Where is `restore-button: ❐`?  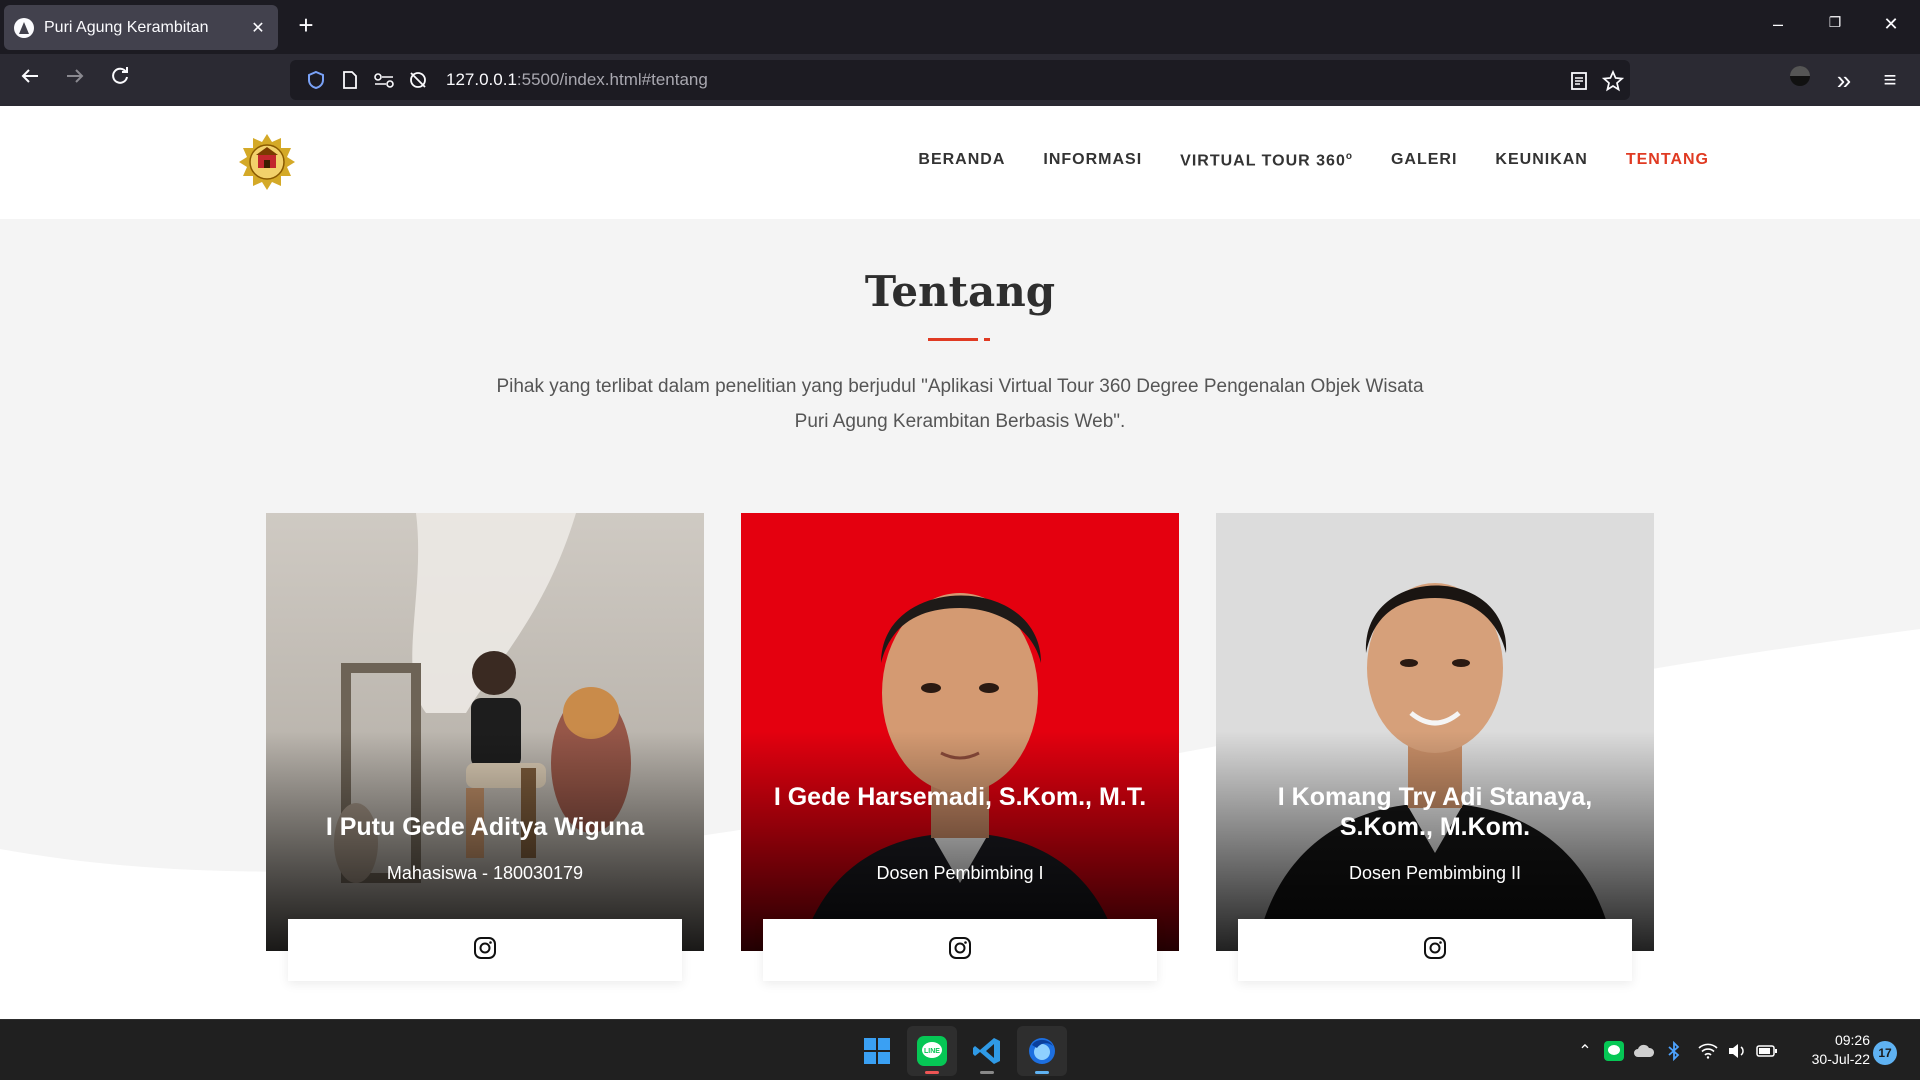
restore-button: ❐ is located at coordinates (1835, 22).